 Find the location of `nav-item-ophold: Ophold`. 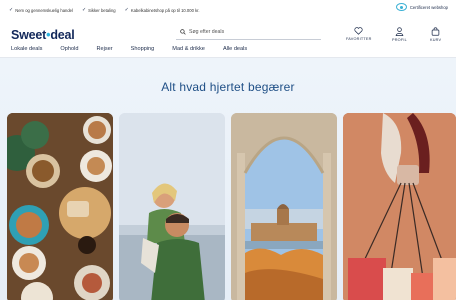

nav-item-ophold: Ophold is located at coordinates (69, 49).